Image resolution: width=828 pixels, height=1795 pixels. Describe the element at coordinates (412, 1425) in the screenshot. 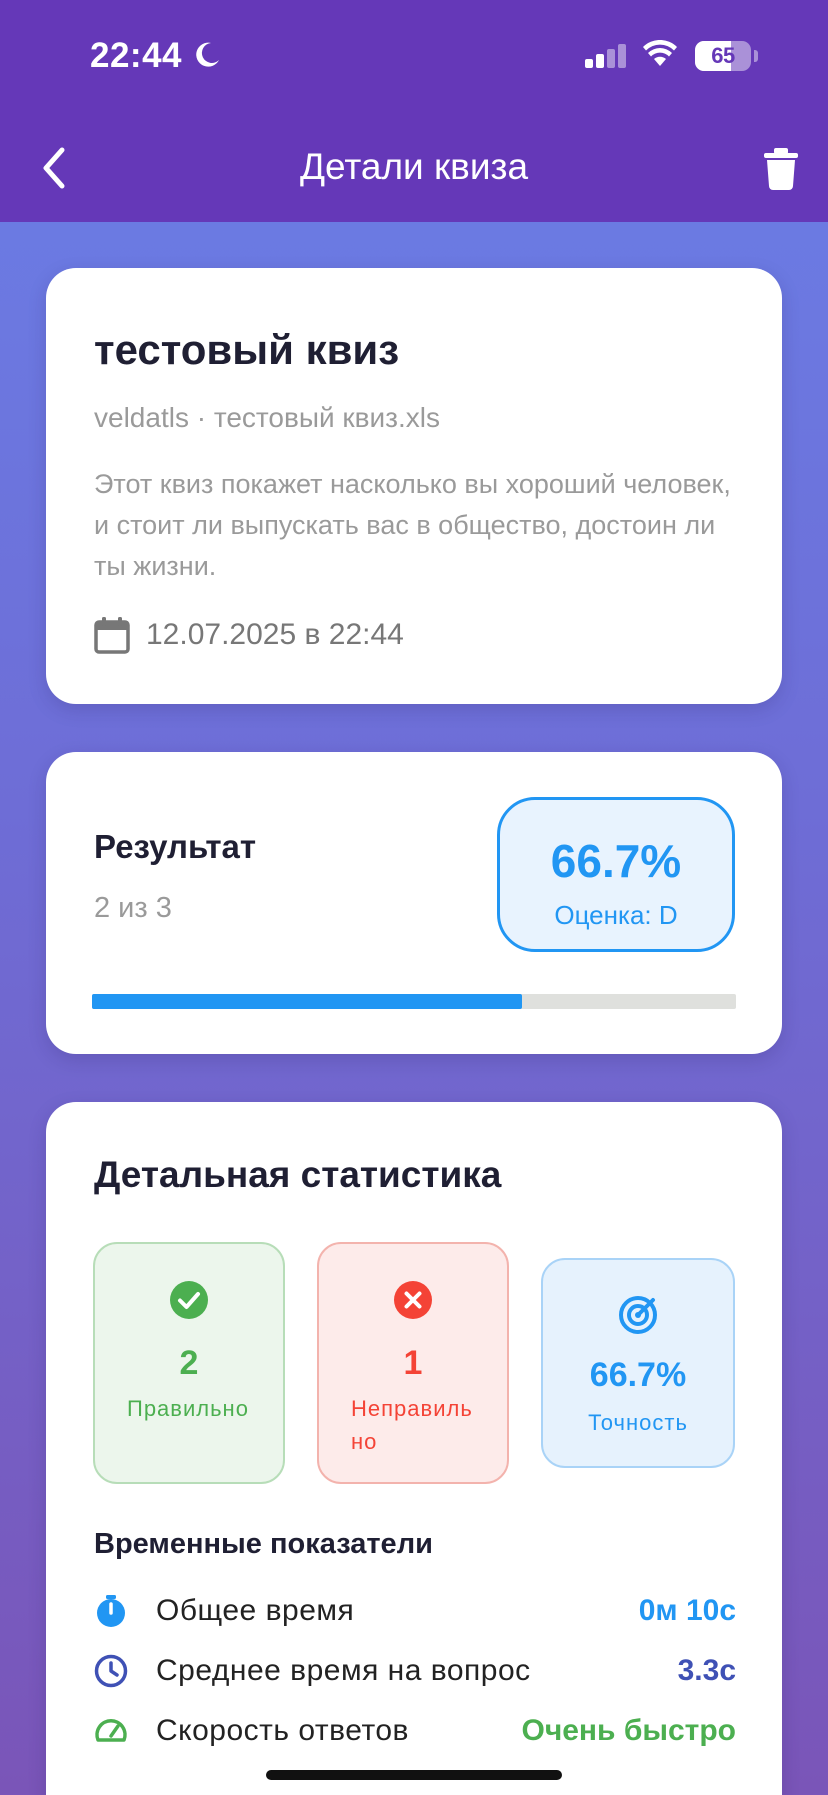

I see `wrong-label: Неправильно` at that location.